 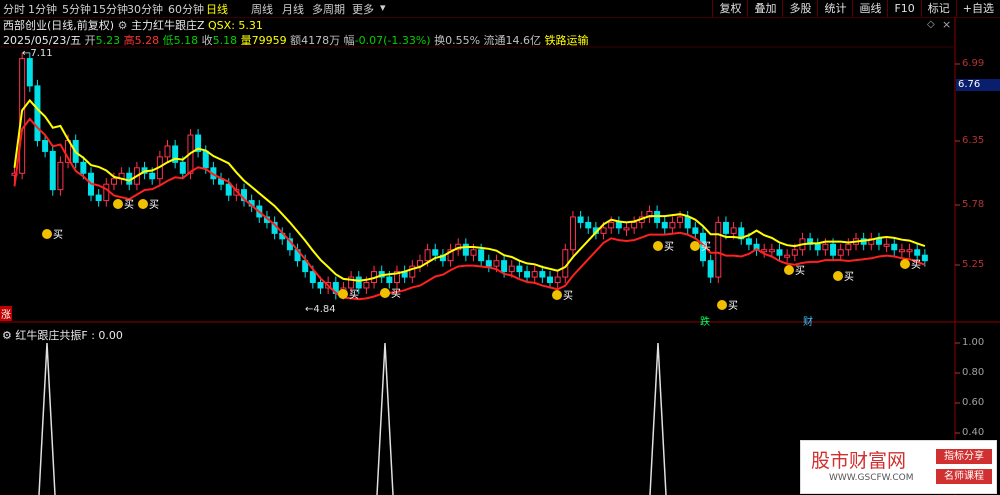 What do you see at coordinates (37, 53) in the screenshot?
I see `high-price-marker: ←7.11` at bounding box center [37, 53].